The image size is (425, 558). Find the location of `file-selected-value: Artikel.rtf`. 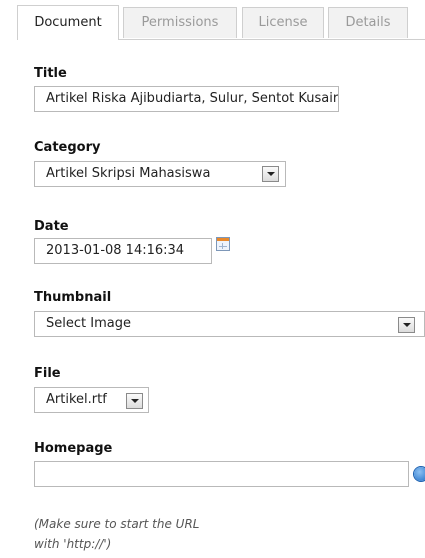

file-selected-value: Artikel.rtf is located at coordinates (76, 399).